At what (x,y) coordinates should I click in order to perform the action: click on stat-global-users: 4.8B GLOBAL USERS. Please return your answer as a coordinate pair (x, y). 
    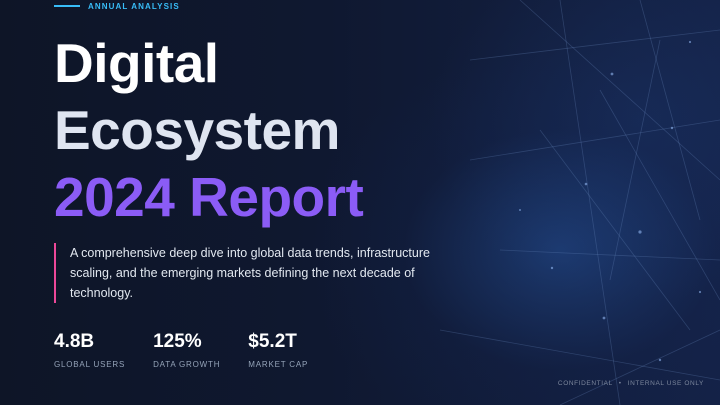
    Looking at the image, I should click on (89, 349).